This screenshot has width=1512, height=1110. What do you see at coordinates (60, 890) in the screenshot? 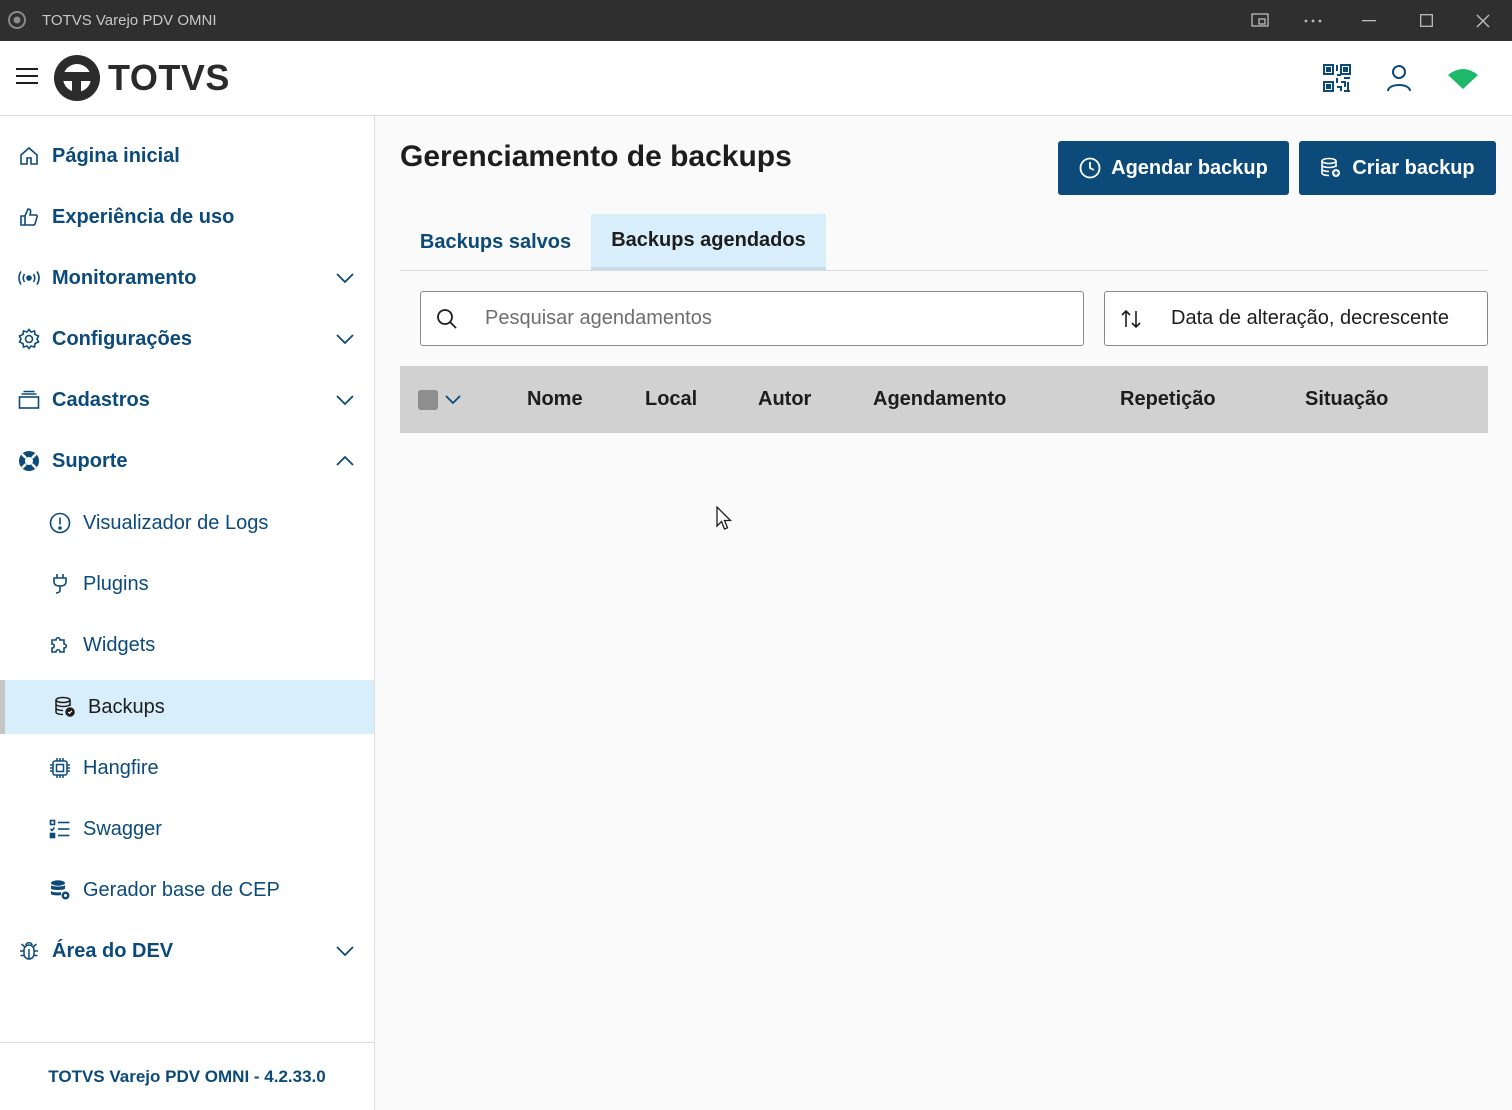
I see `database-settings-icon` at bounding box center [60, 890].